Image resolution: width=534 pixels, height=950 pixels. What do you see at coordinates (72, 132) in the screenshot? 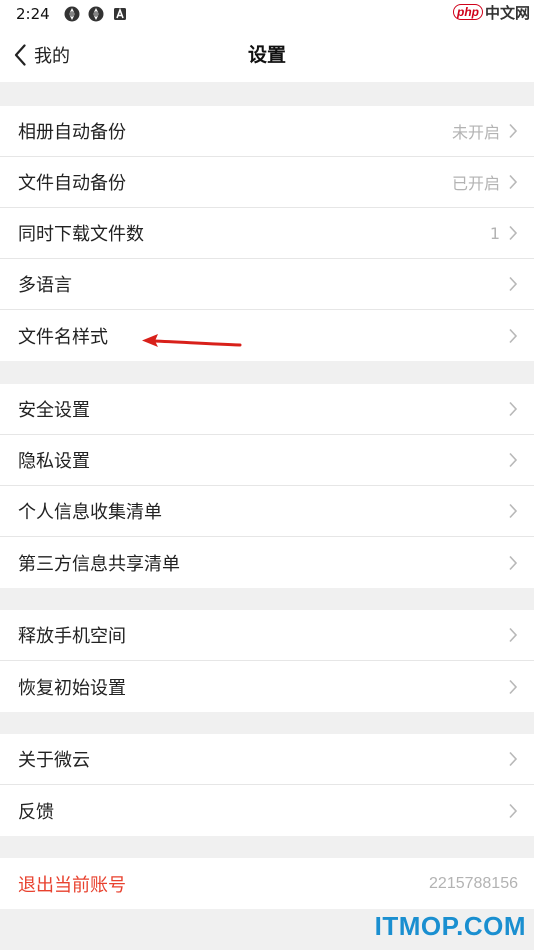
I see `setting-label: 相册自动备份` at bounding box center [72, 132].